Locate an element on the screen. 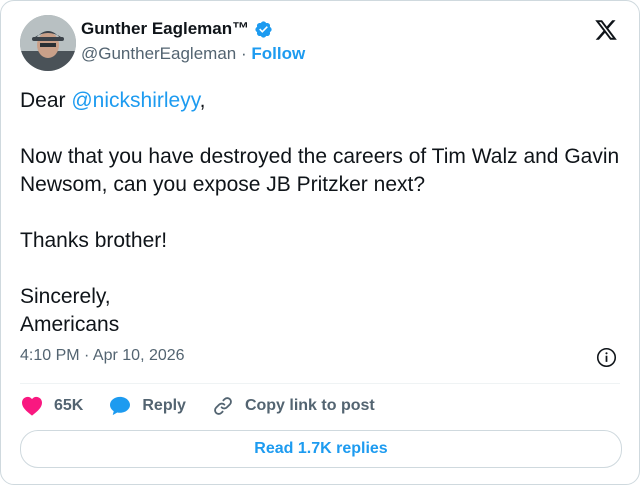  read-replies-label: Read 1.7K replies is located at coordinates (321, 448).